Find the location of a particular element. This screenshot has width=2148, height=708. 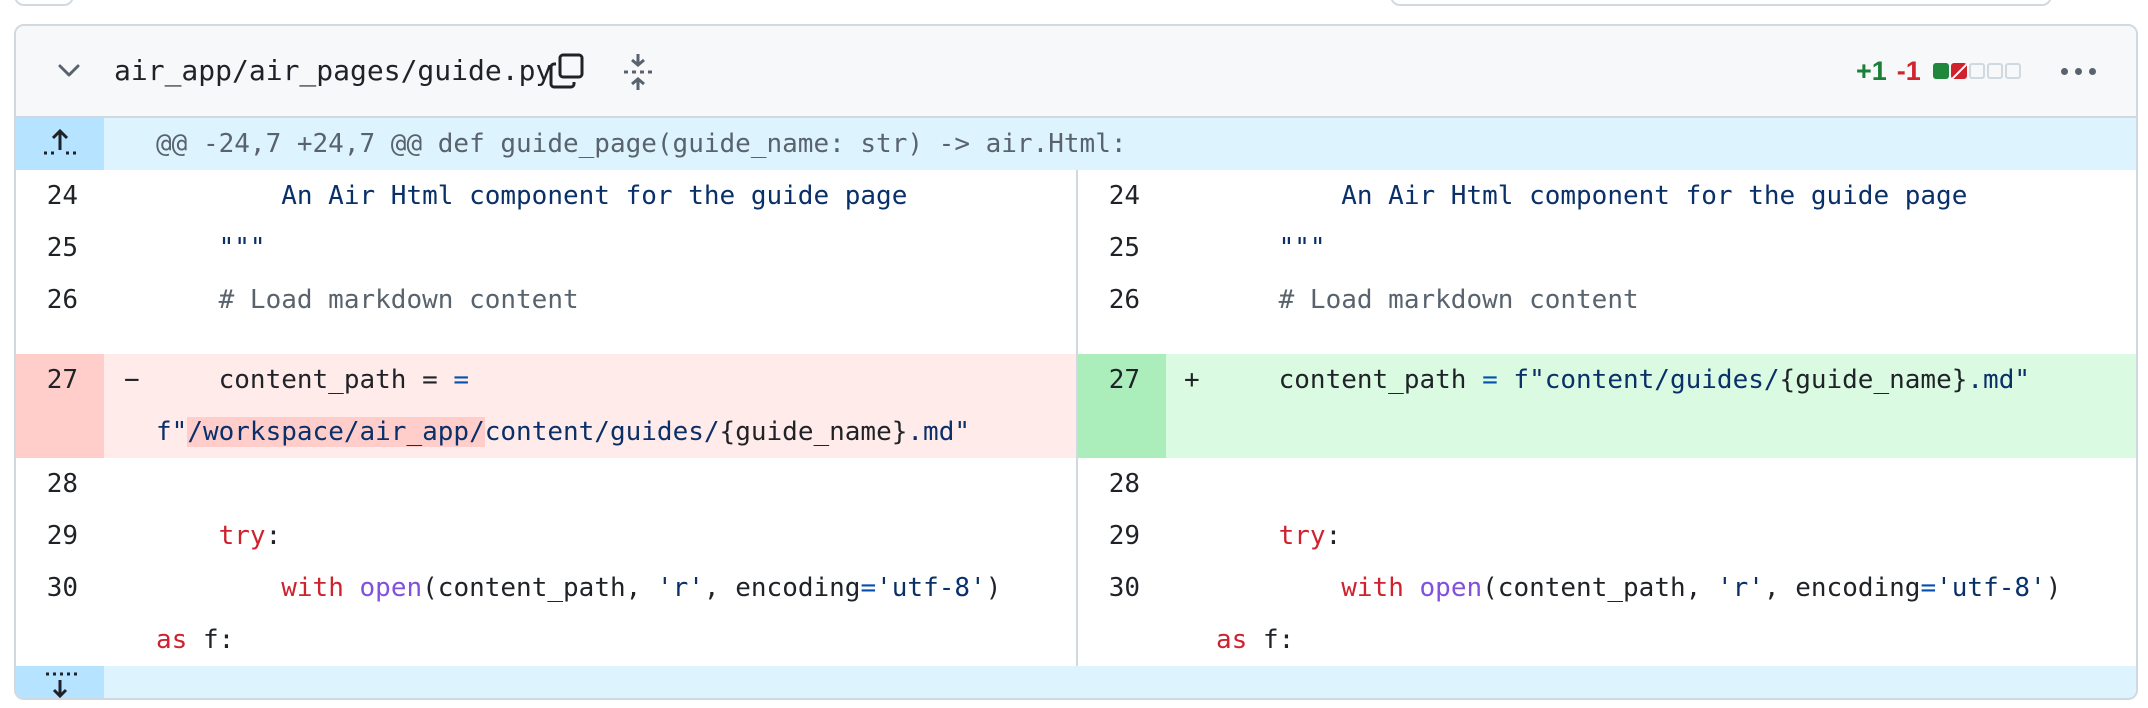

file-path: air_app/air_pages/guide.py is located at coordinates (333, 71).